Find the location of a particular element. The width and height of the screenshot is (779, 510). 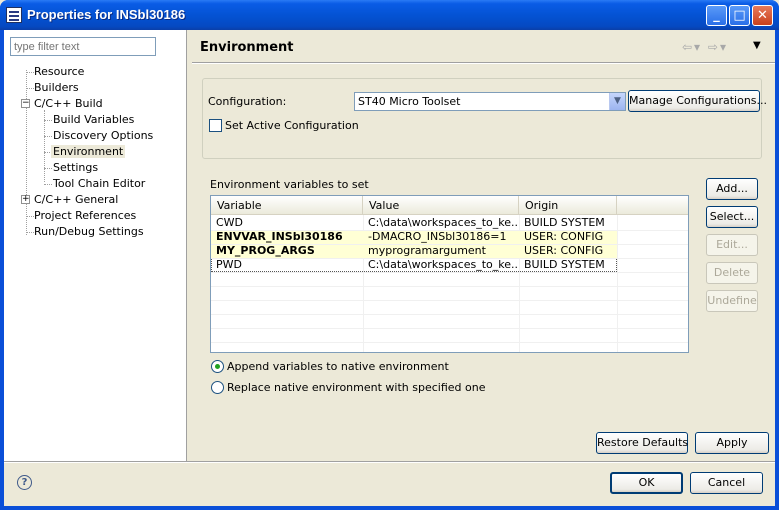

table-header: Variable Value Origin is located at coordinates (449, 205).